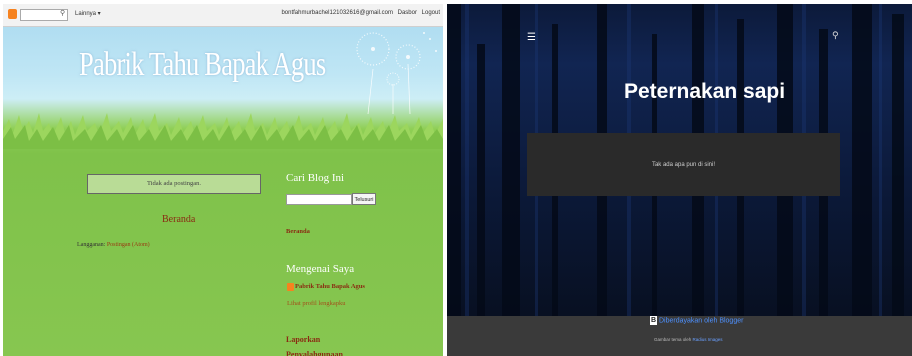 The width and height of the screenshot is (912, 356). Describe the element at coordinates (396, 73) in the screenshot. I see `dandelion-decoration` at that location.